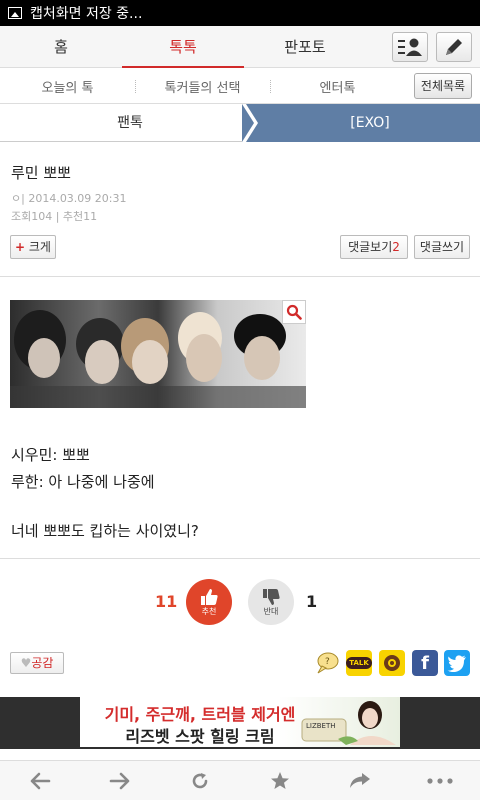 This screenshot has width=480, height=800. Describe the element at coordinates (337, 86) in the screenshot. I see `sub-nav-enter: 엔터톡` at that location.